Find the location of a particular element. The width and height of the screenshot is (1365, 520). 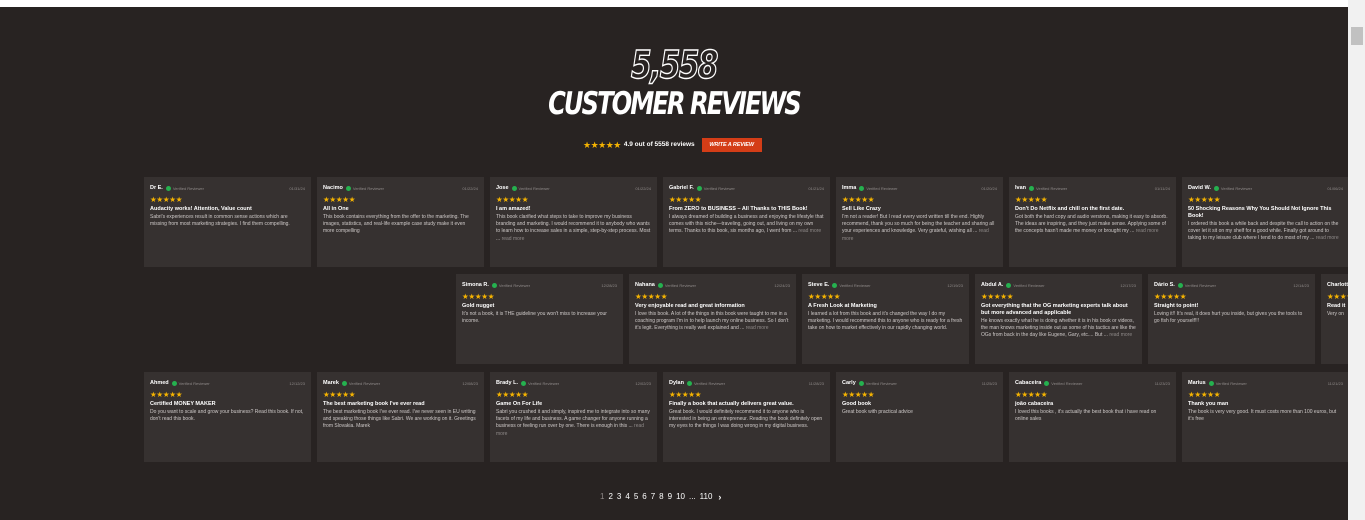

next-page-chevron-icon: › is located at coordinates (719, 497).